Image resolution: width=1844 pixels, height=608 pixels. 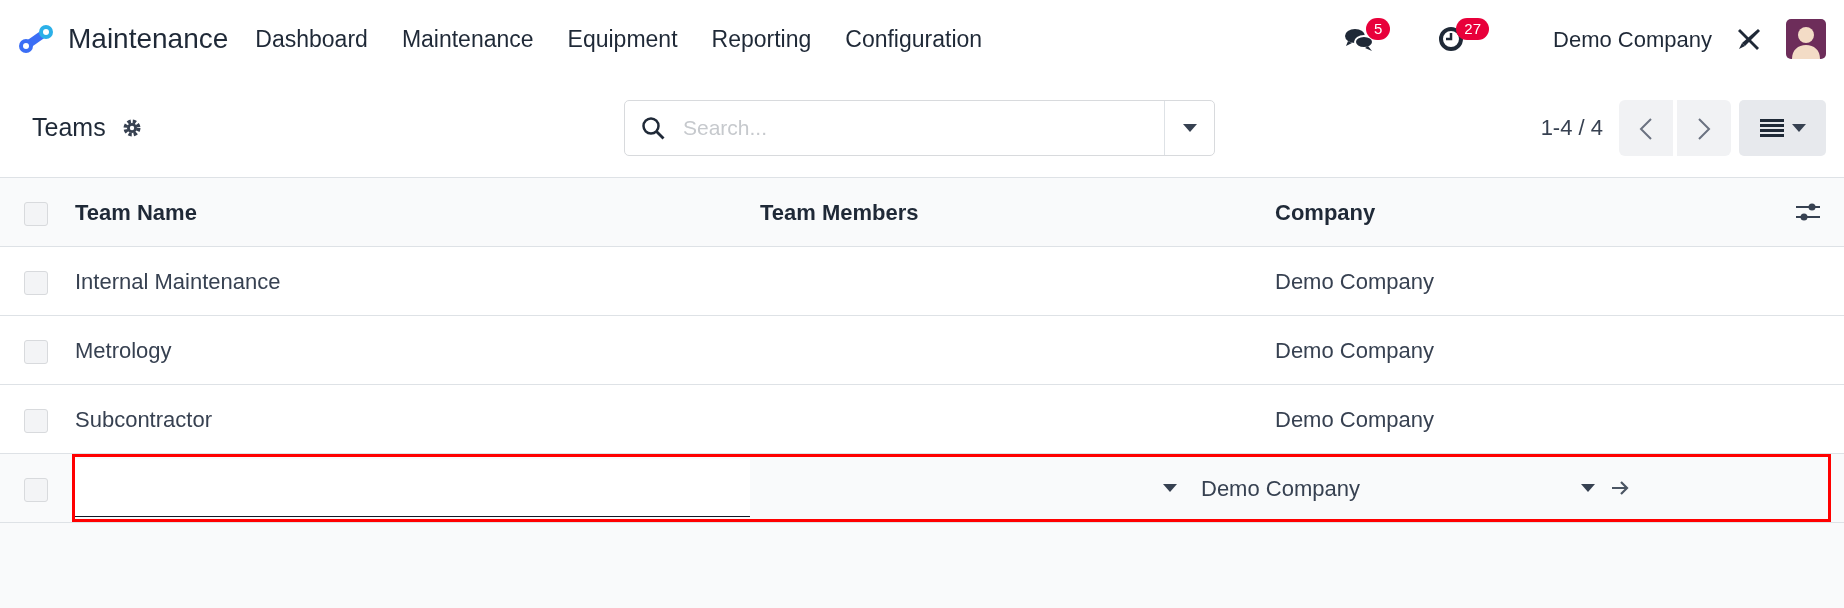 I want to click on column-header: Team Members, so click(x=839, y=212).